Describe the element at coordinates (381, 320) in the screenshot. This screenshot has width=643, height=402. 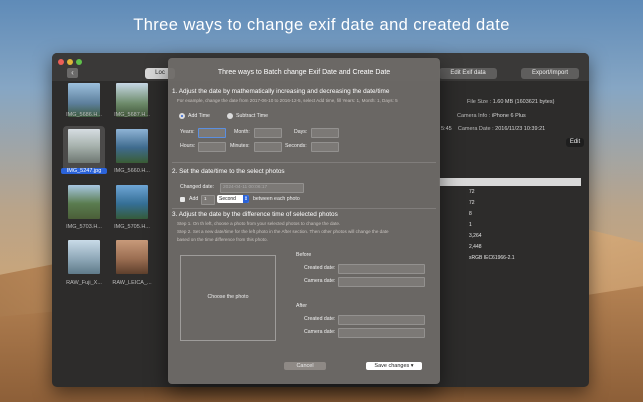
I see `after-created-date-input` at that location.